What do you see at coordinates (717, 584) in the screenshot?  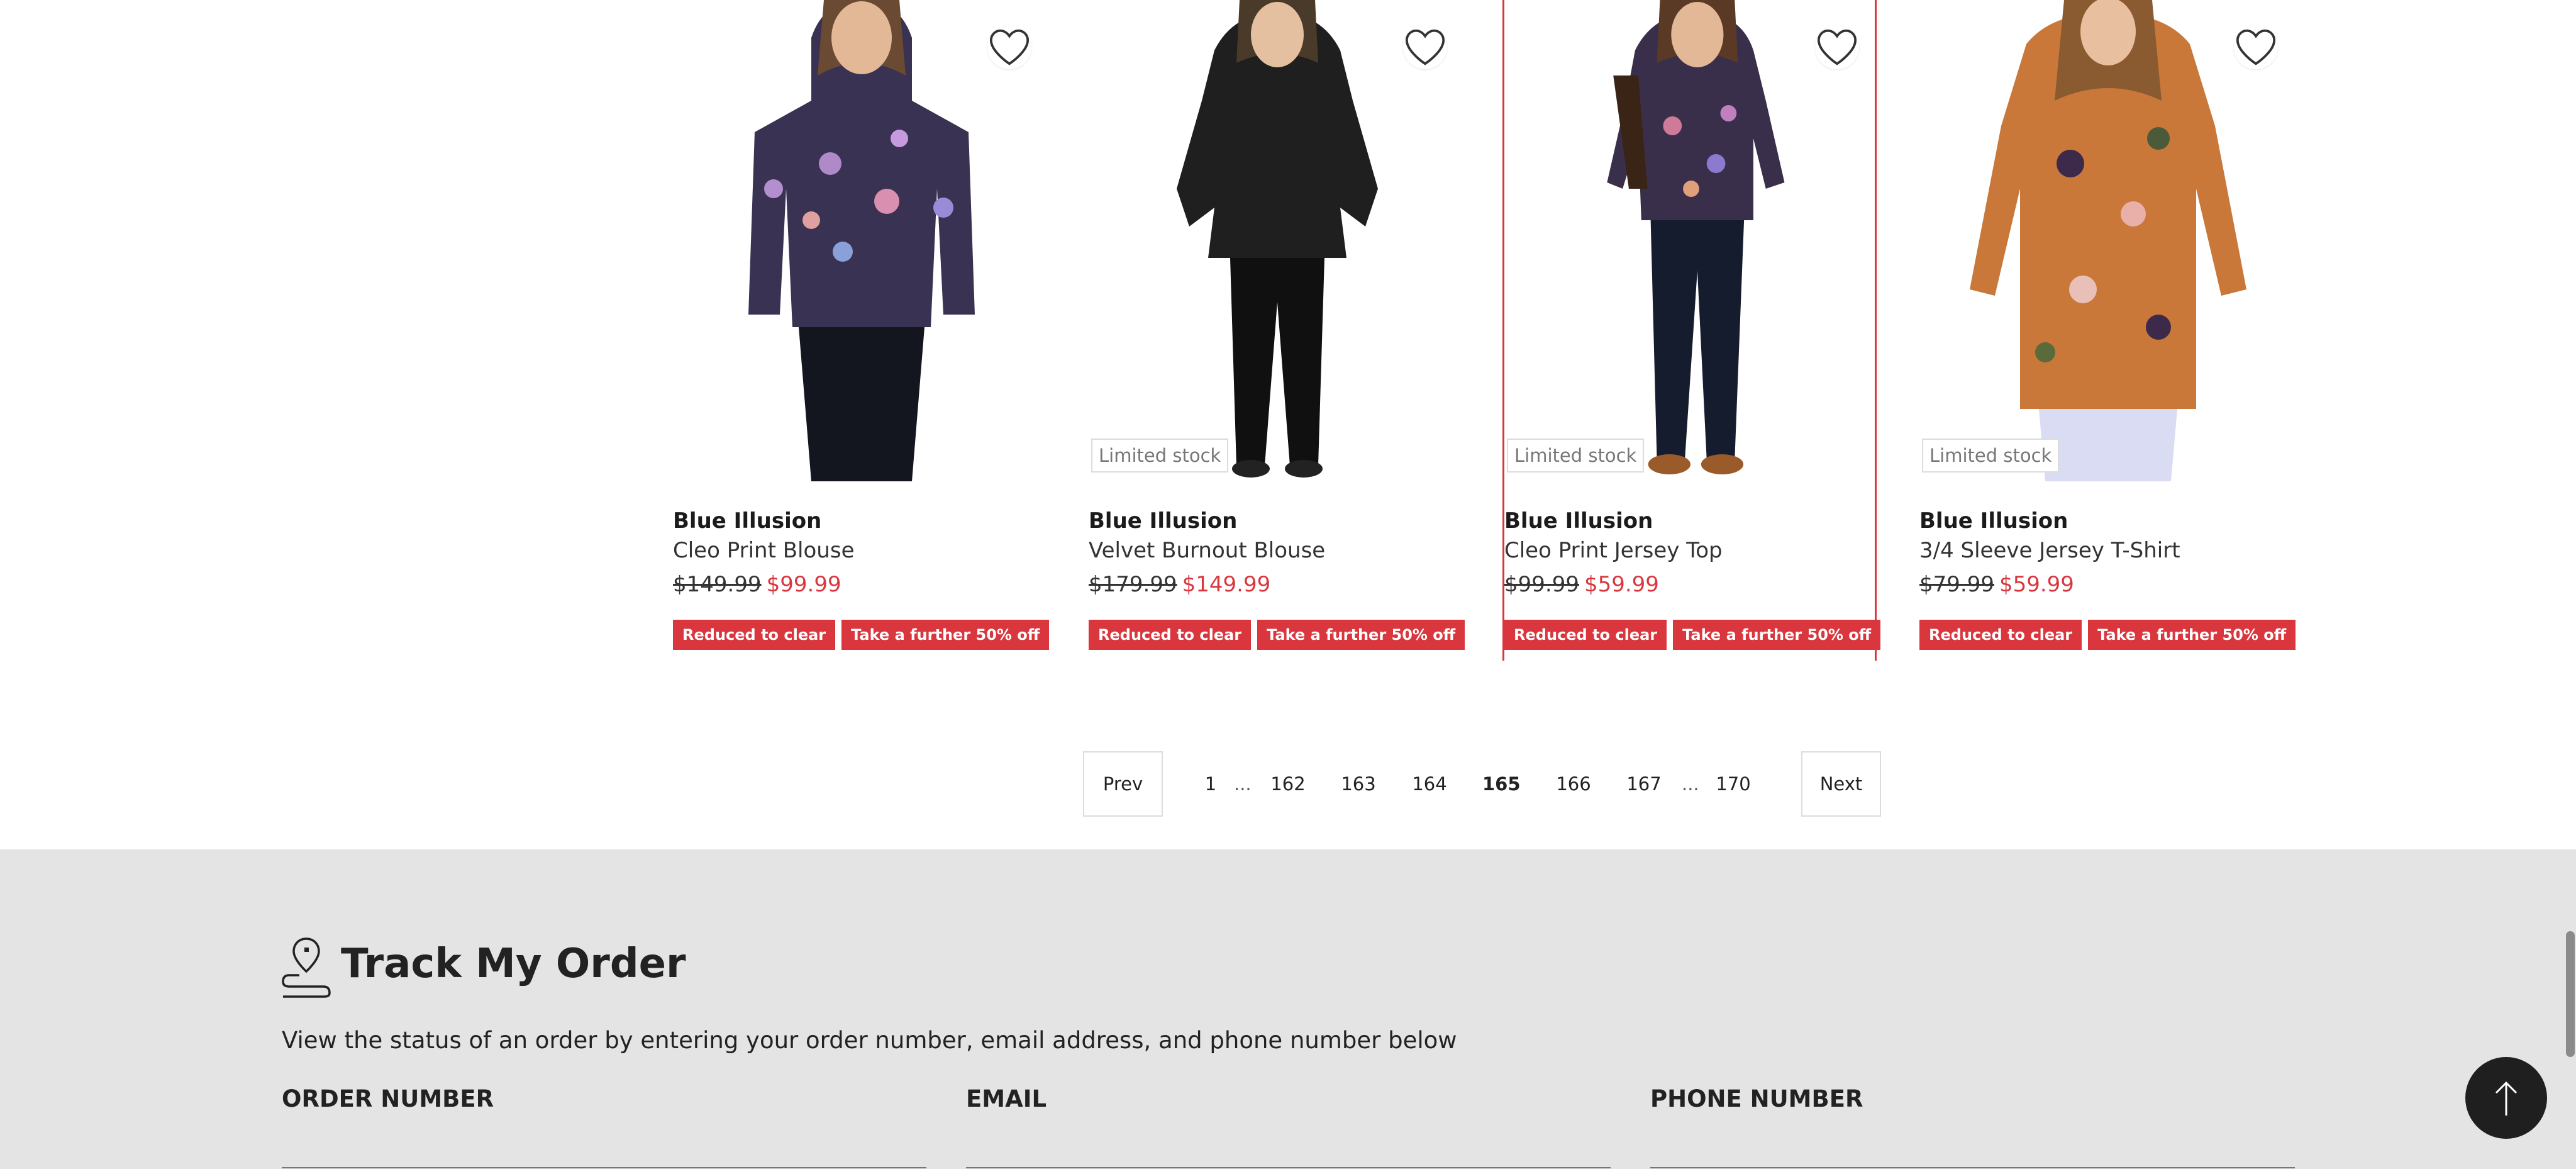 I see `was-price: $149.99` at bounding box center [717, 584].